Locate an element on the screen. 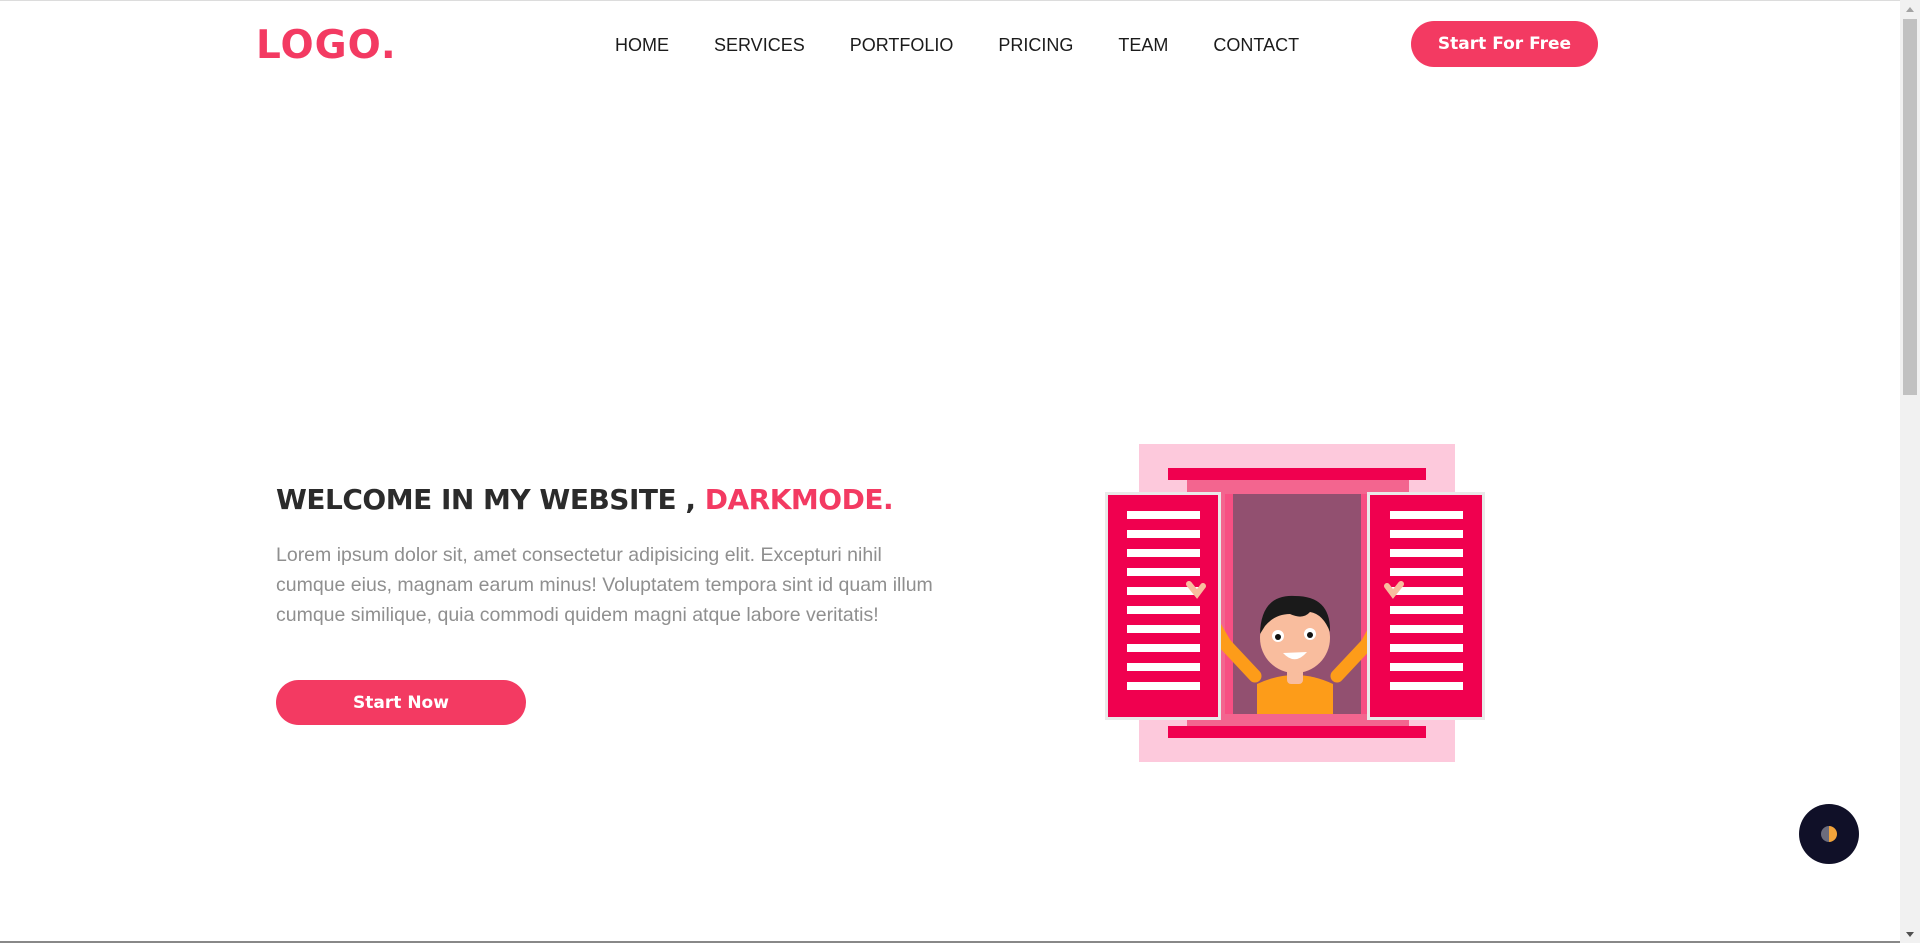  start-for-free-button: Start For Free is located at coordinates (1504, 44).